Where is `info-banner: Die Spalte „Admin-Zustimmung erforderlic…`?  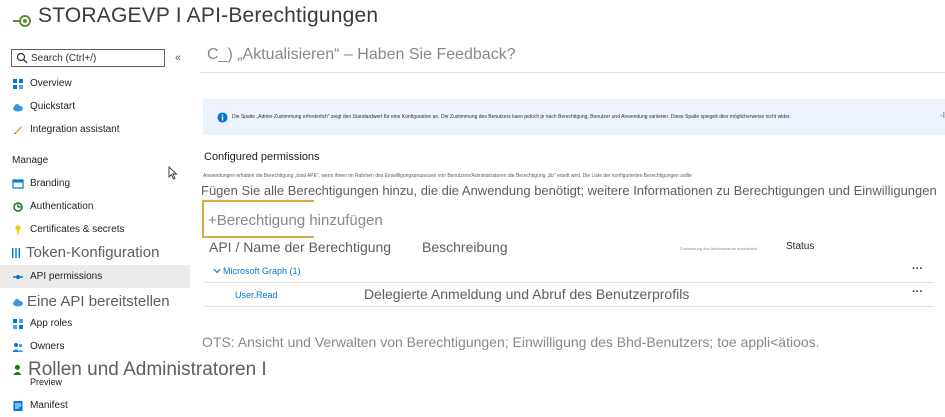
info-banner: Die Spalte „Admin-Zustimmung erforderlic… is located at coordinates (574, 117).